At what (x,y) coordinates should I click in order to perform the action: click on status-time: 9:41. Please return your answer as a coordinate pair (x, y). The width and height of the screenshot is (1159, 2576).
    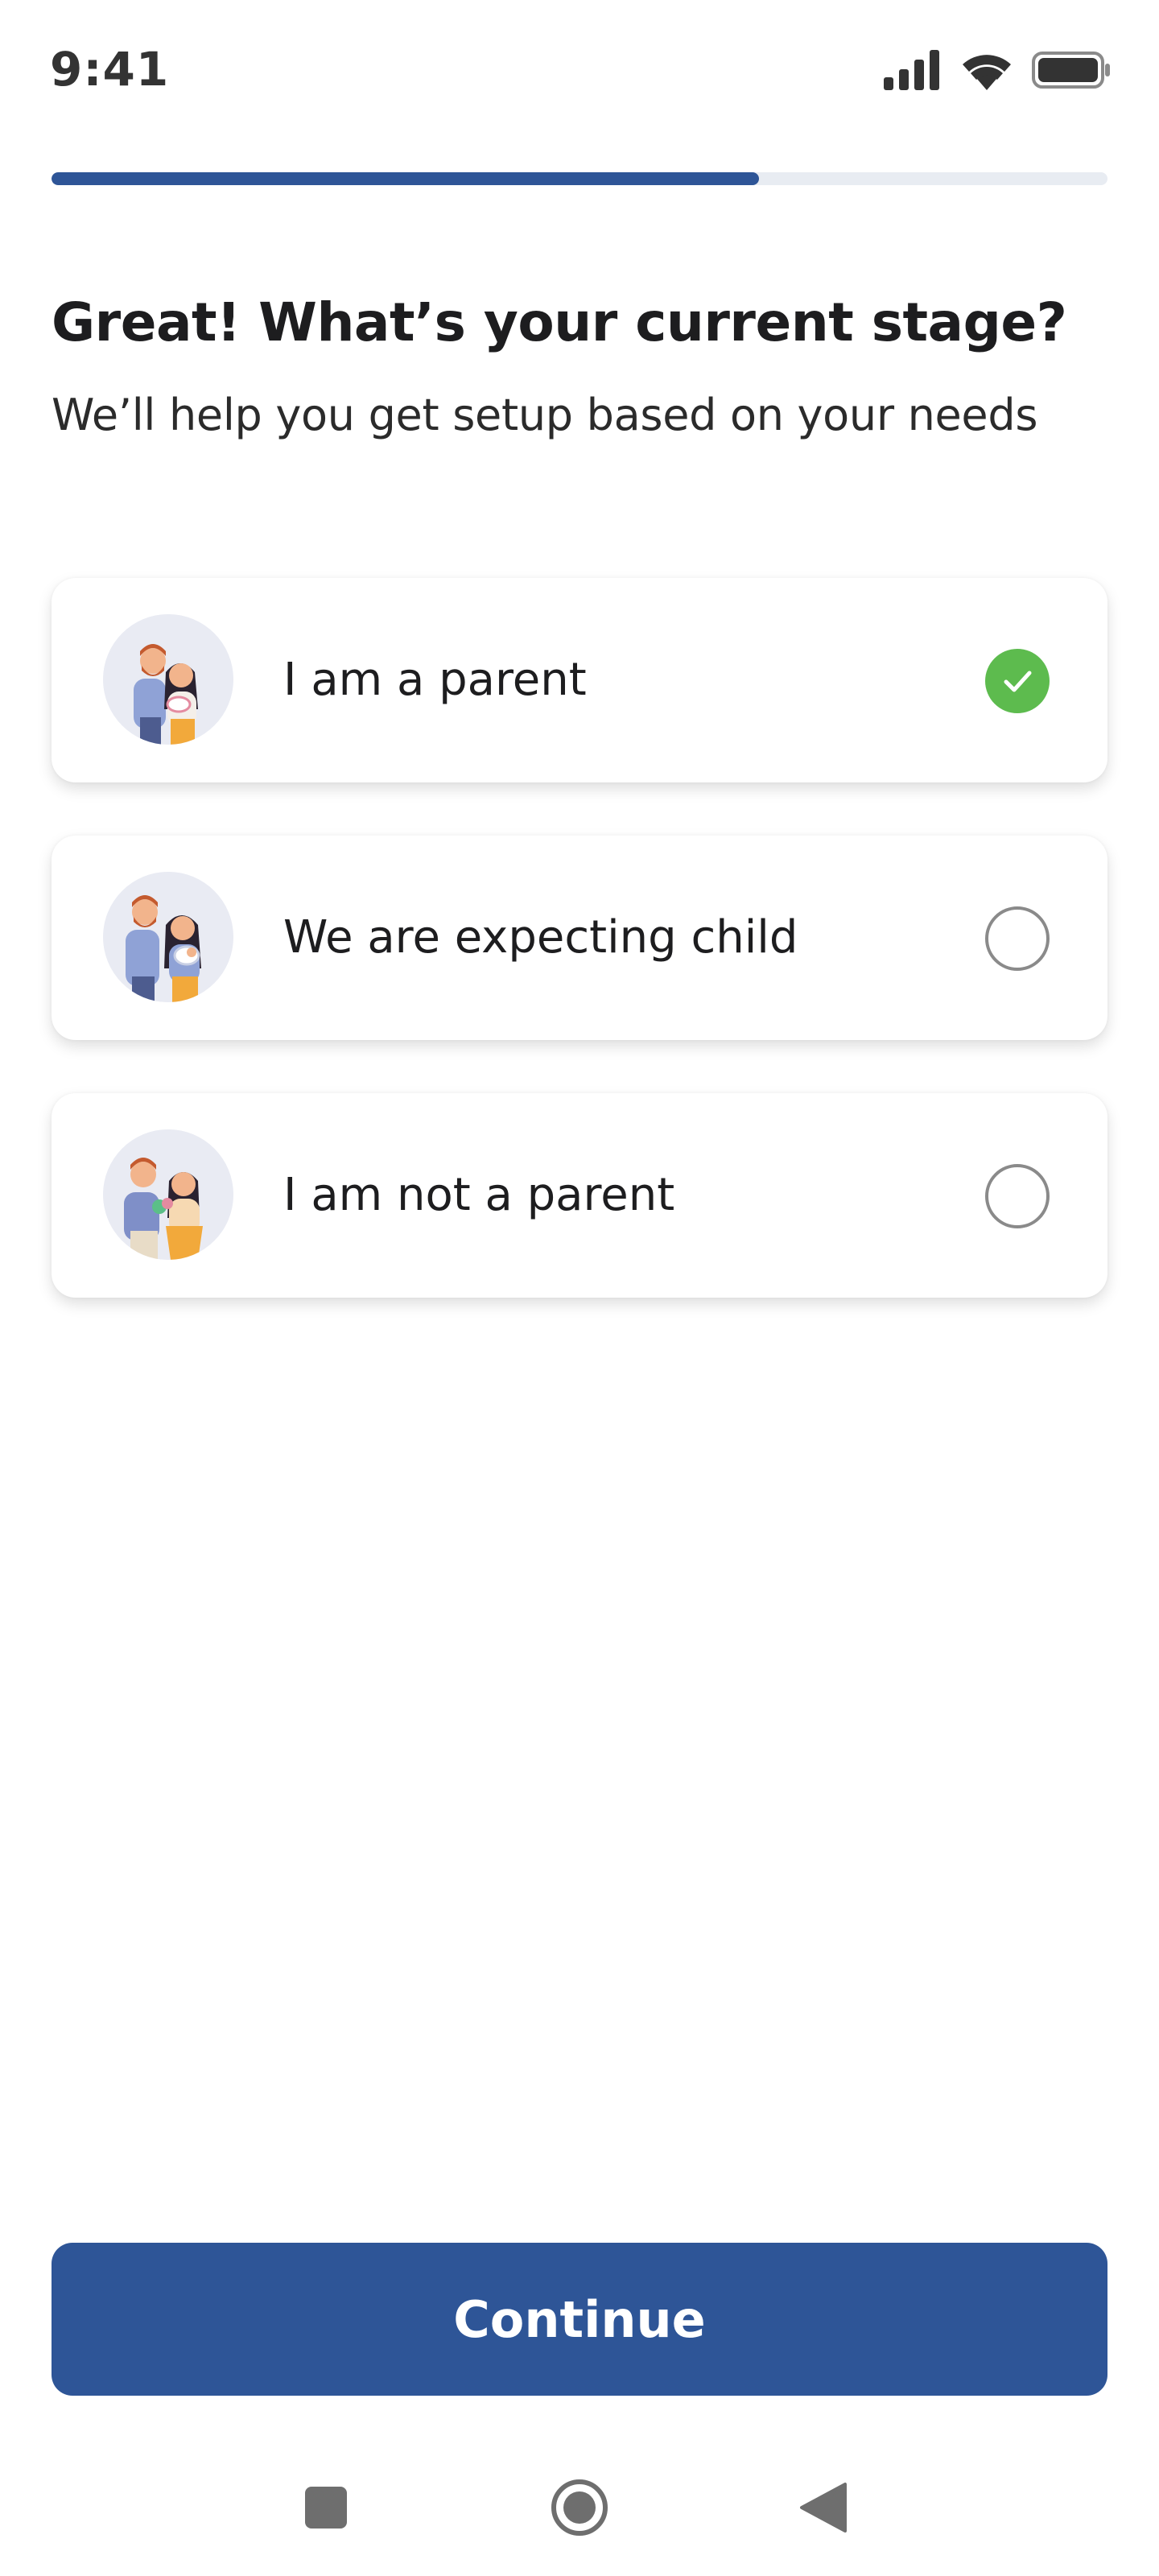
    Looking at the image, I should click on (110, 69).